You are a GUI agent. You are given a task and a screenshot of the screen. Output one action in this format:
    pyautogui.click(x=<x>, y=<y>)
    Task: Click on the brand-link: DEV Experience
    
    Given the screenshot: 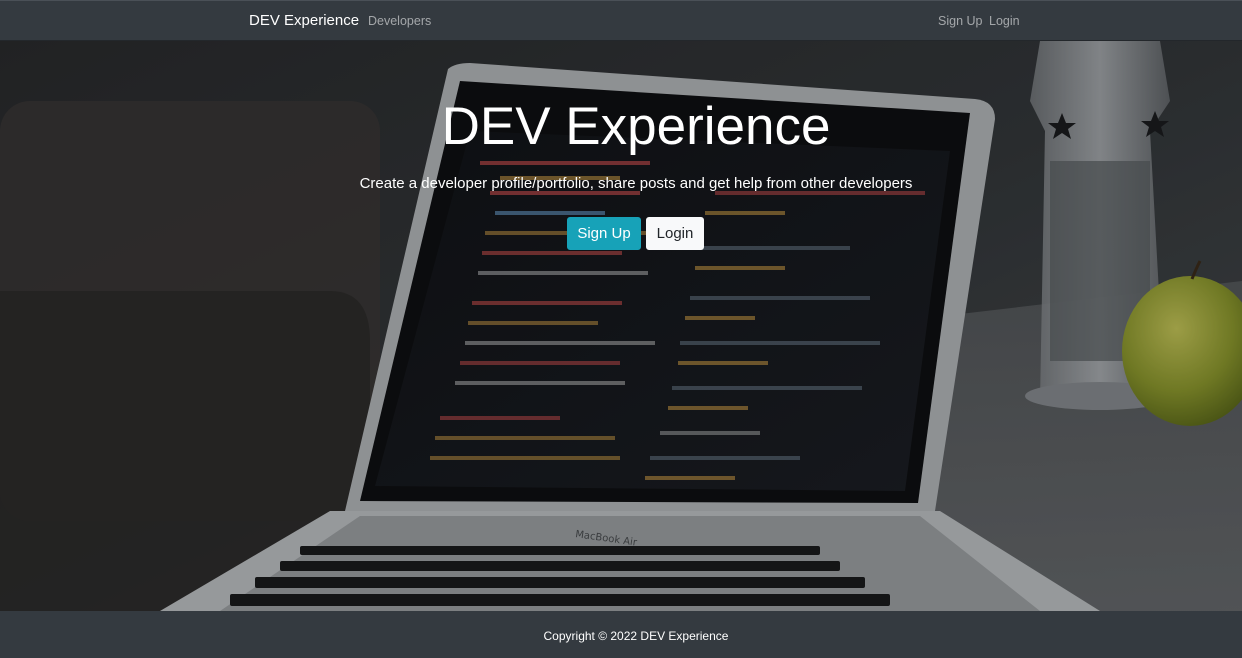 What is the action you would take?
    pyautogui.click(x=304, y=21)
    